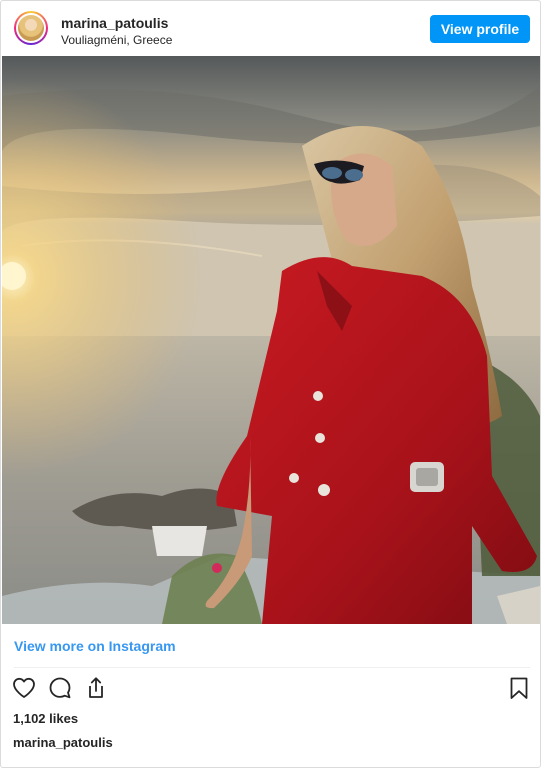  I want to click on location-link: Vouliagméni, Greece, so click(116, 40).